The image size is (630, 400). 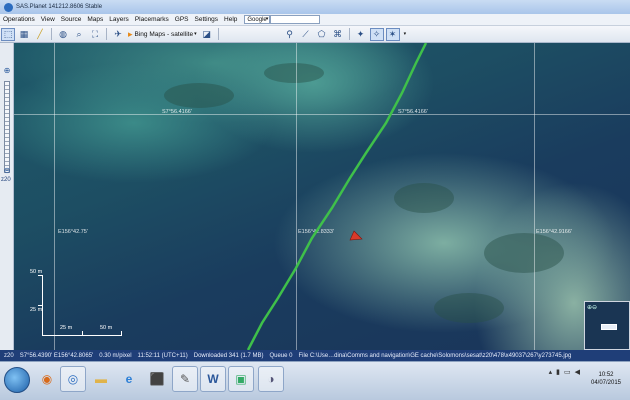 I want to click on tray-arrow-icon: ▴, so click(x=551, y=372).